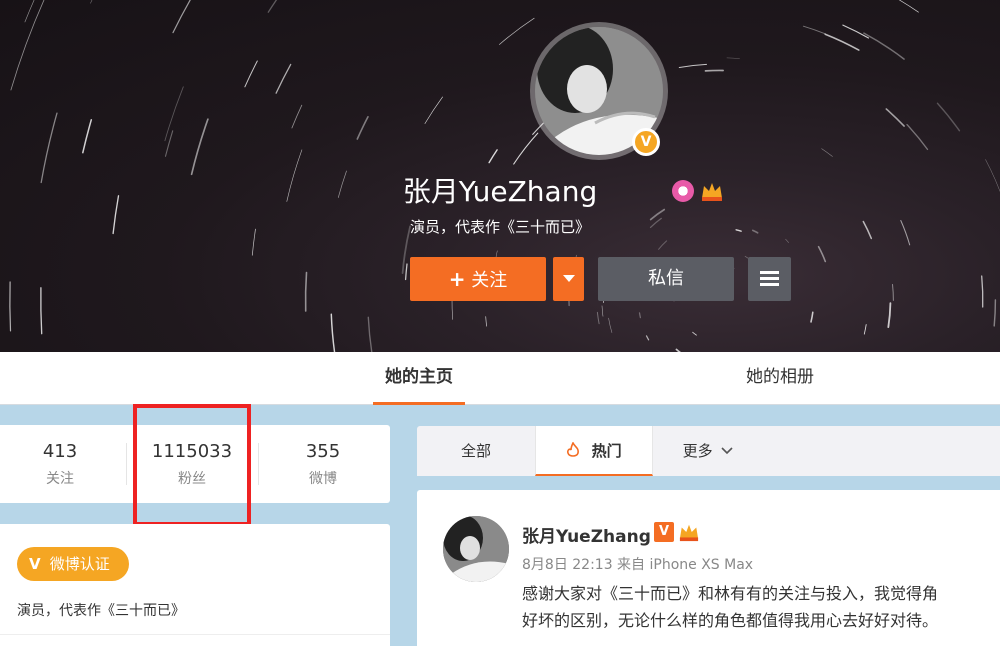 The height and width of the screenshot is (646, 1000). I want to click on follow-dropdown-button, so click(568, 279).